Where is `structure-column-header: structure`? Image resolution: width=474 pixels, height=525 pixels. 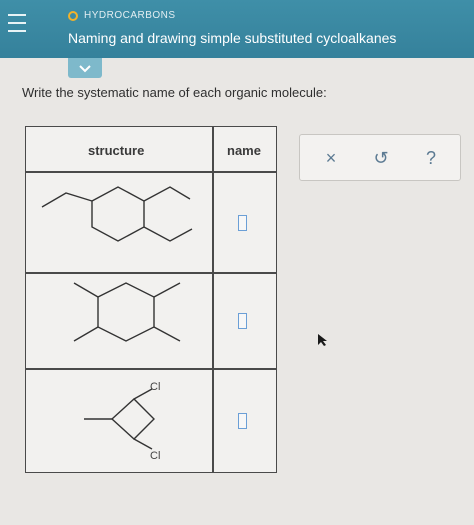
structure-column-header: structure is located at coordinates (116, 150).